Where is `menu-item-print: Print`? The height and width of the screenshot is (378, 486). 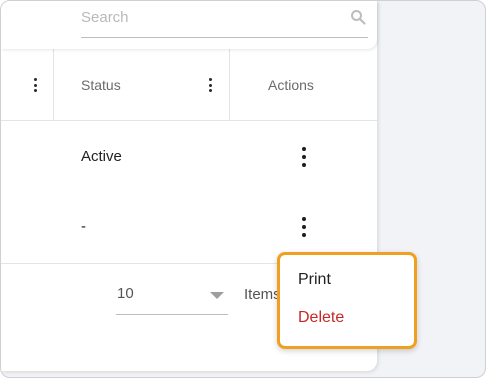
menu-item-print: Print is located at coordinates (314, 280).